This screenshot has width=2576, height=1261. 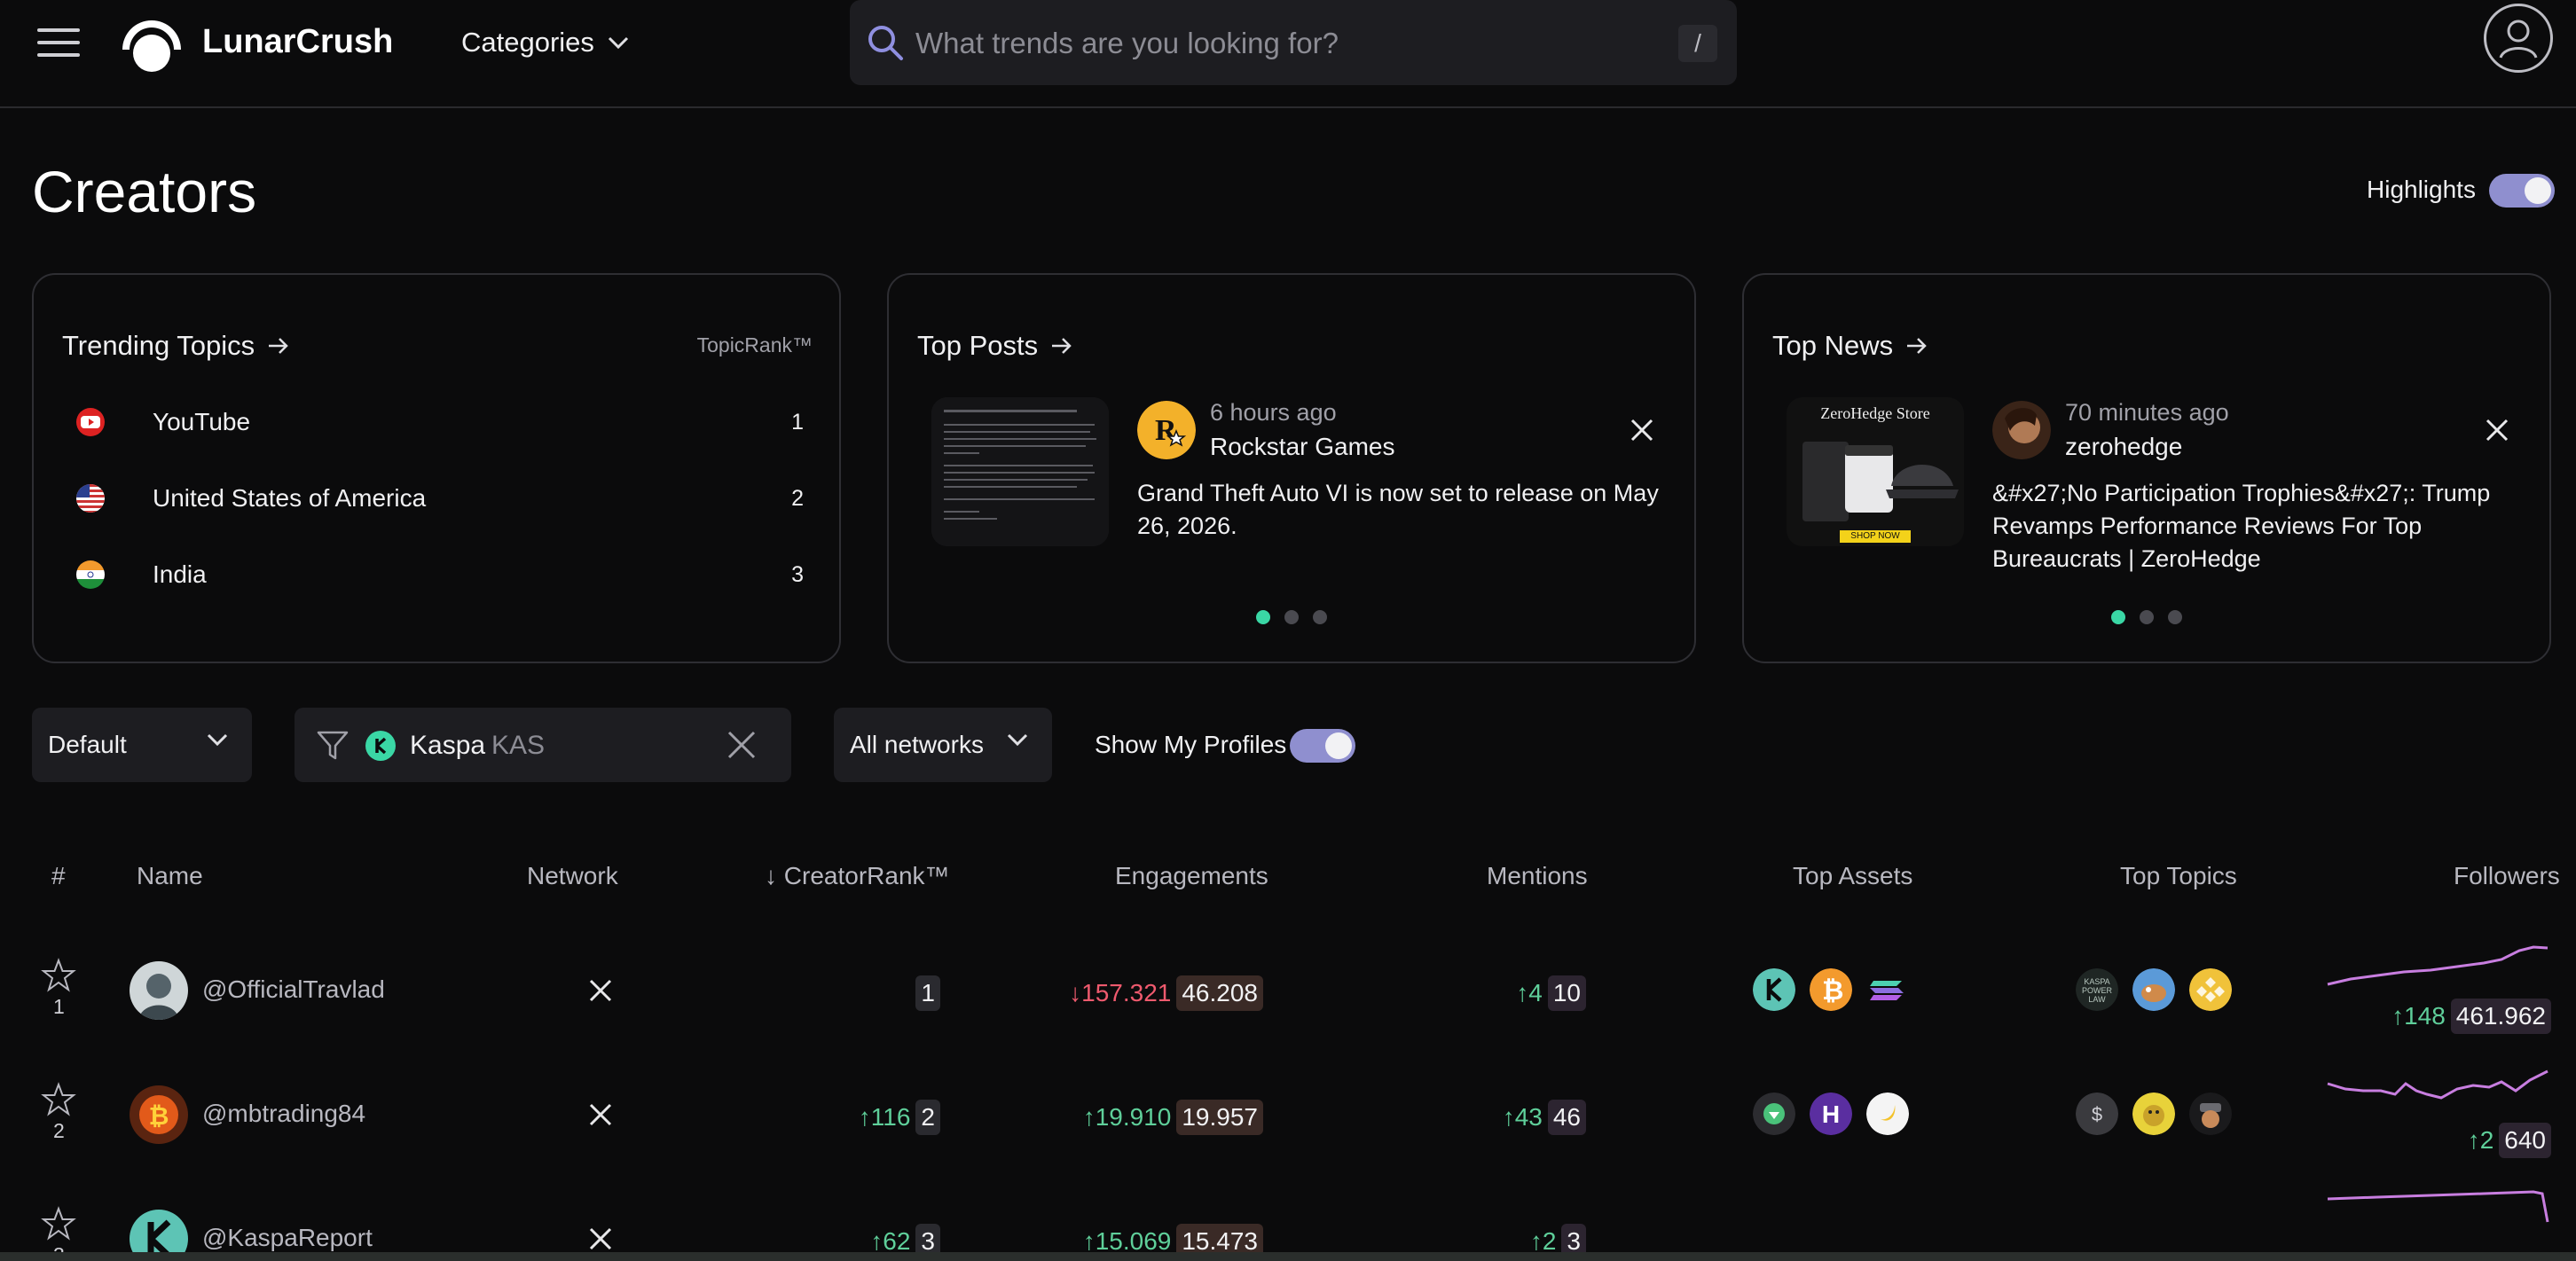 What do you see at coordinates (857, 876) in the screenshot?
I see `col-header-creatorrank: ↓ CreatorRank™` at bounding box center [857, 876].